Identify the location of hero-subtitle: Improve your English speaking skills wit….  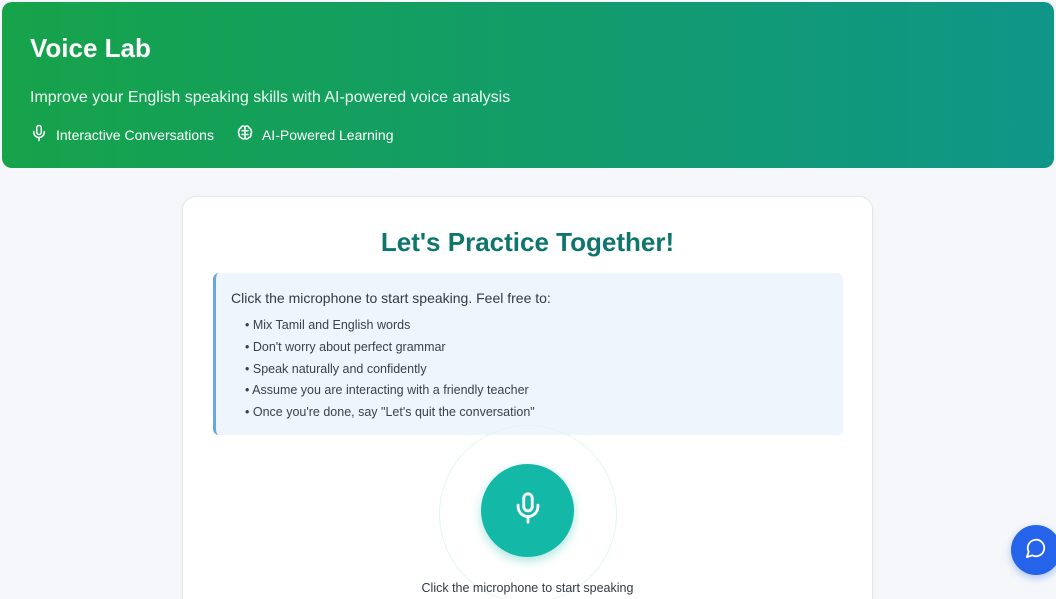
(270, 97).